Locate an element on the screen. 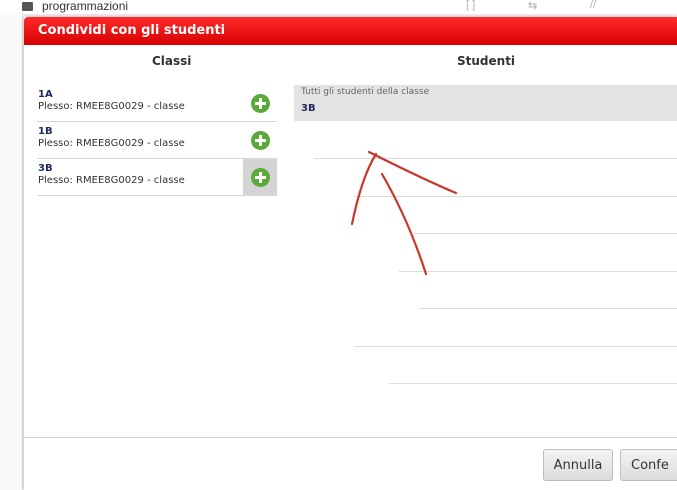 The height and width of the screenshot is (490, 677). background-toolbar-glyph: ⇆ is located at coordinates (533, 6).